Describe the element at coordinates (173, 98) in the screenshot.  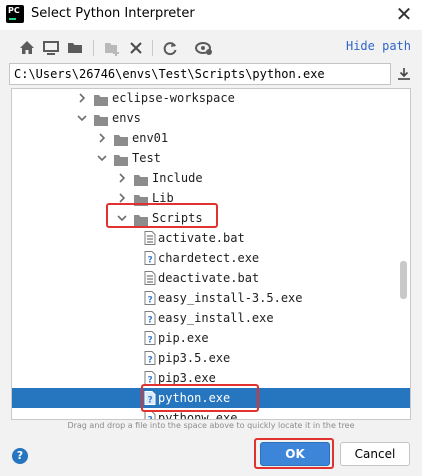
I see `tree-item-label: eclipse-workspace` at that location.